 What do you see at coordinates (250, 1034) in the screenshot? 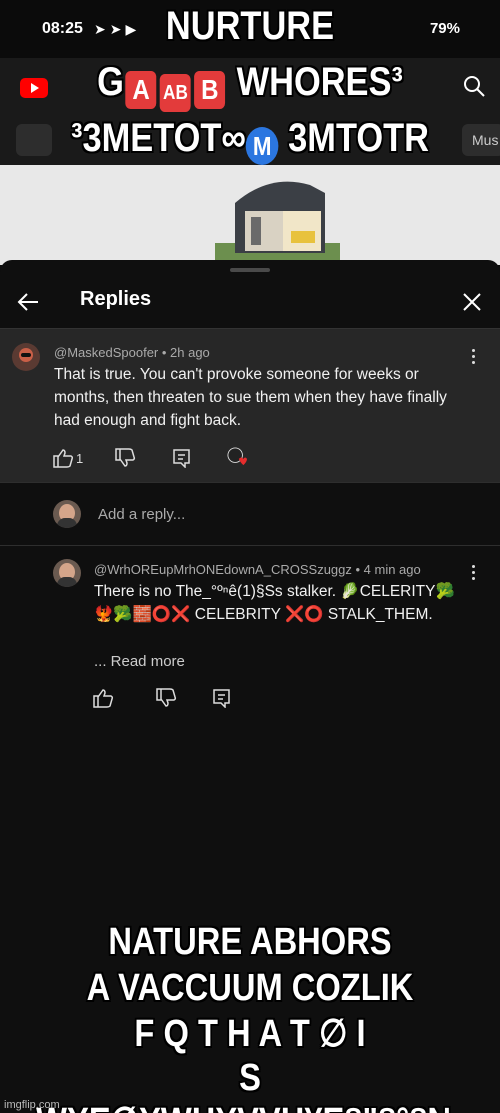
I see `meme-caption-bottom-line3: F Q T H A T ∅ I` at bounding box center [250, 1034].